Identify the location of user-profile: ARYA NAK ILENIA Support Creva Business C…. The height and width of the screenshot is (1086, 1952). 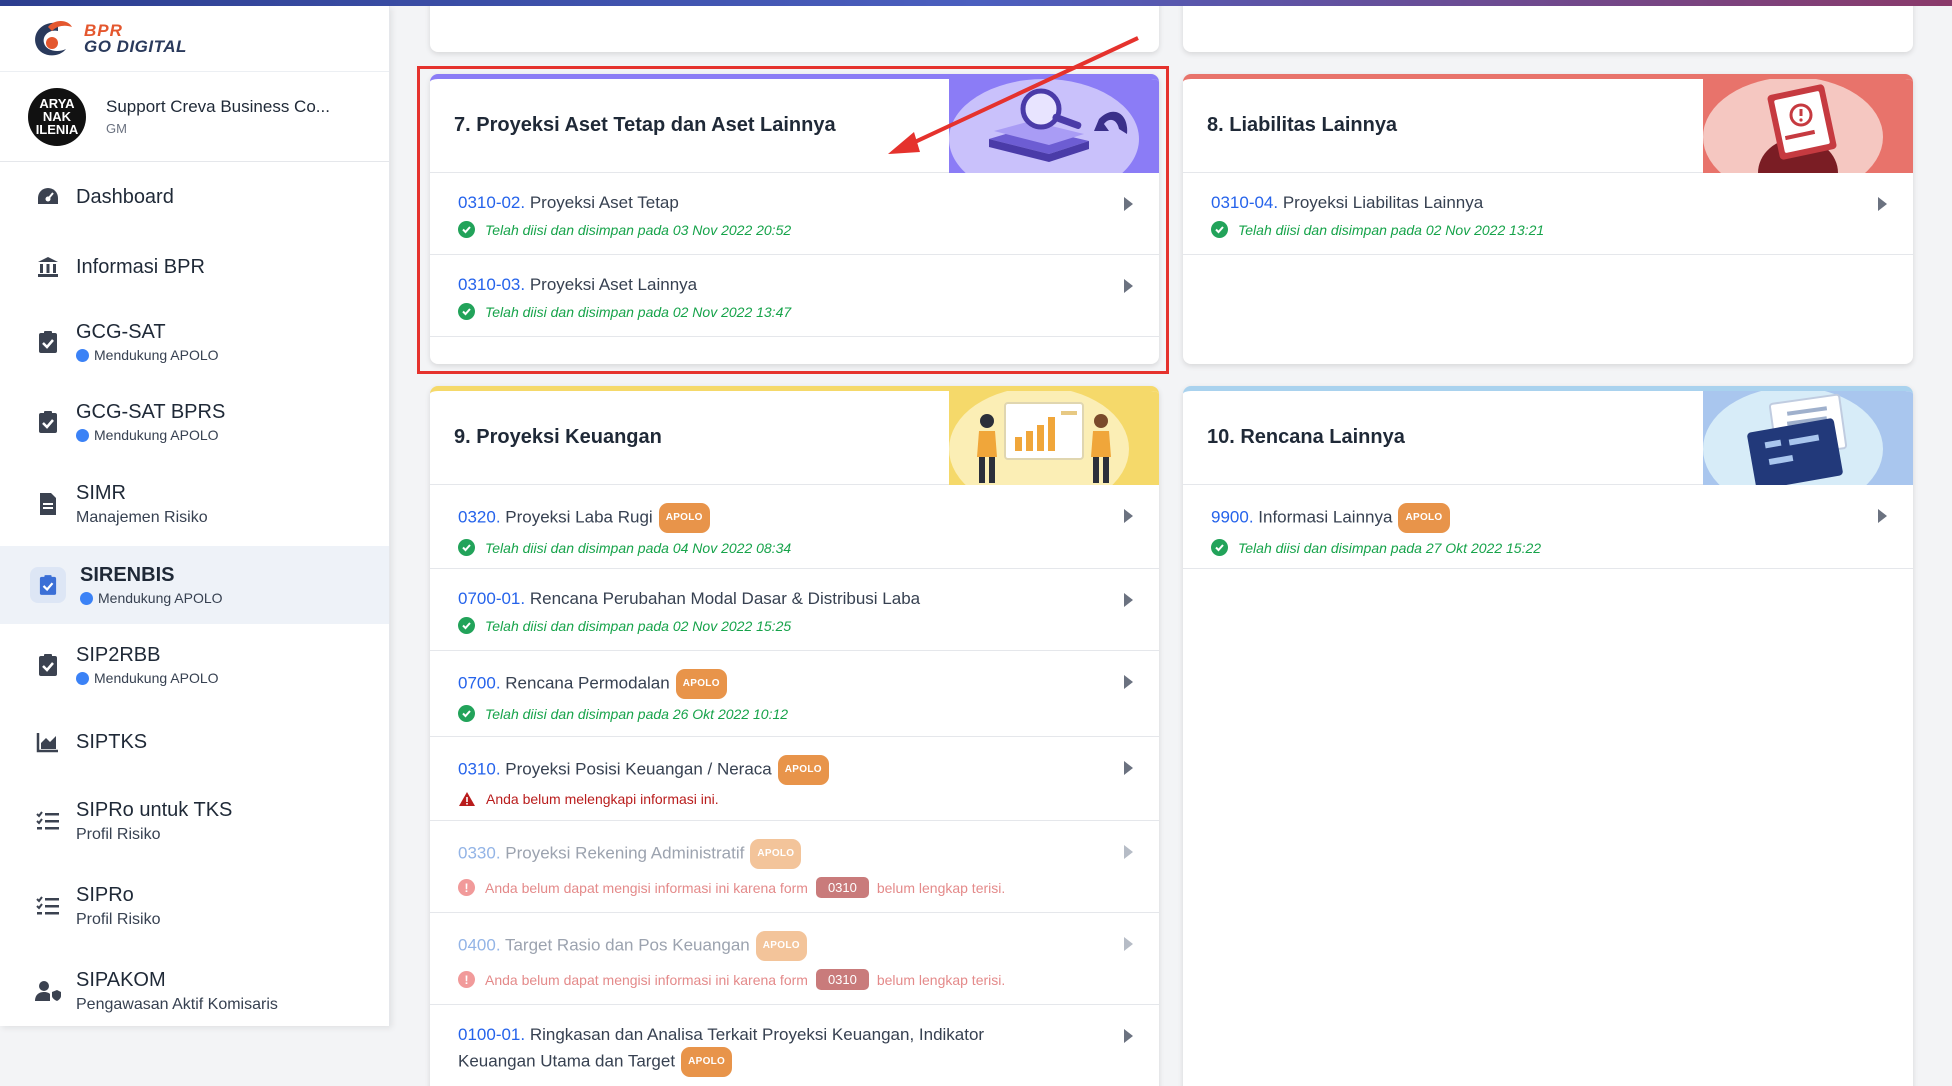
(194, 117).